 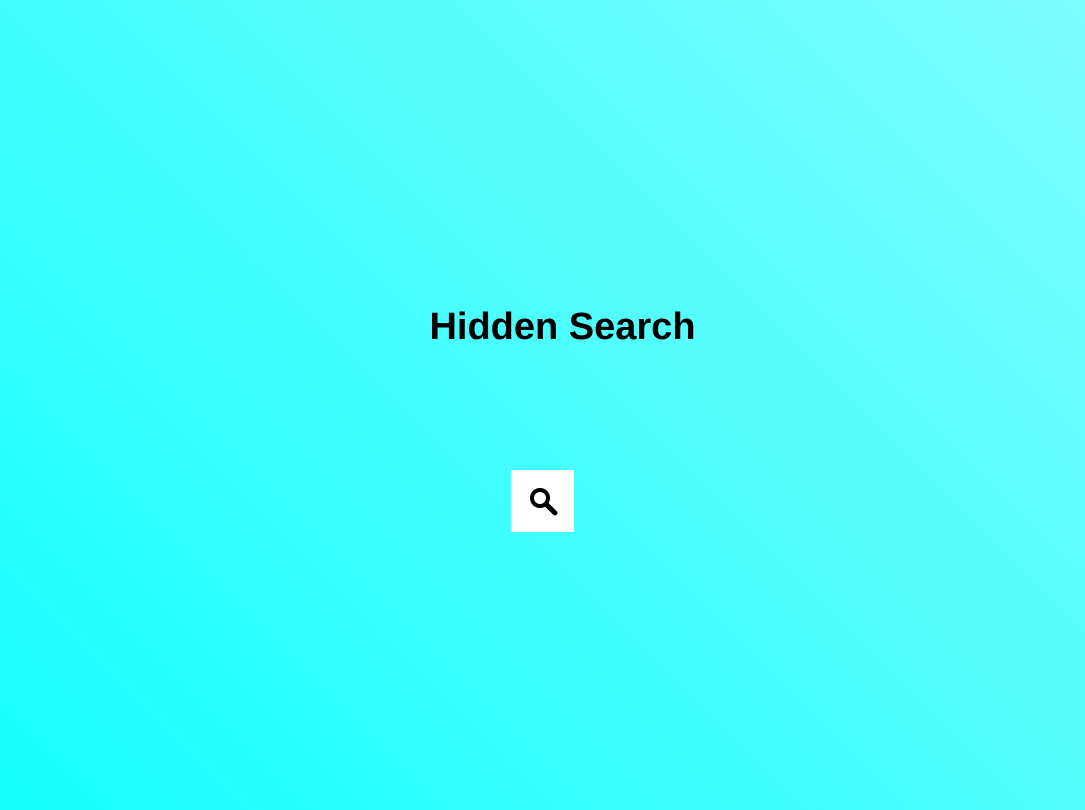 I want to click on page-title: Hidden Search, so click(x=562, y=327).